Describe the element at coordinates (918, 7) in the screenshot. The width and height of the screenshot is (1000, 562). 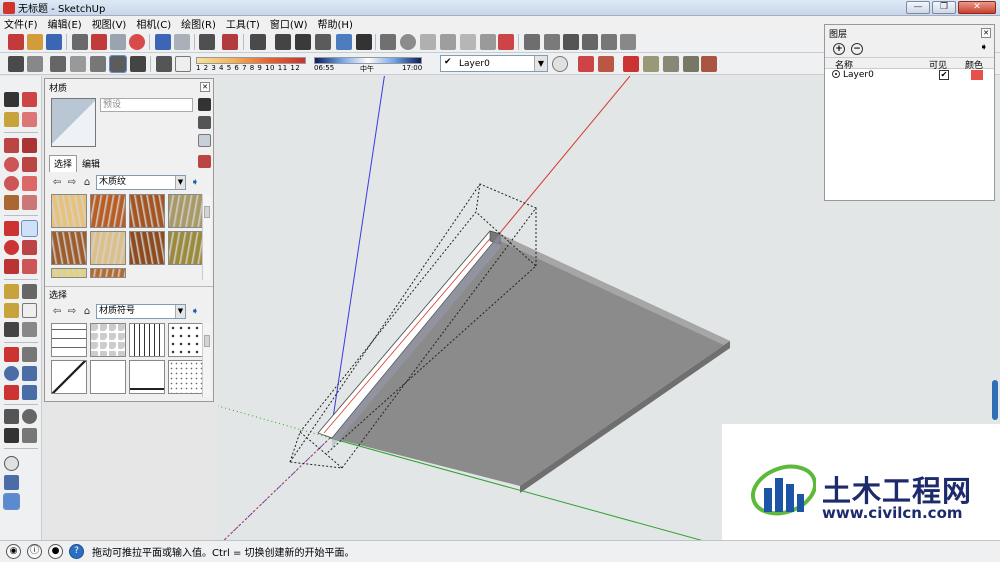
I see `minimize-button: —` at that location.